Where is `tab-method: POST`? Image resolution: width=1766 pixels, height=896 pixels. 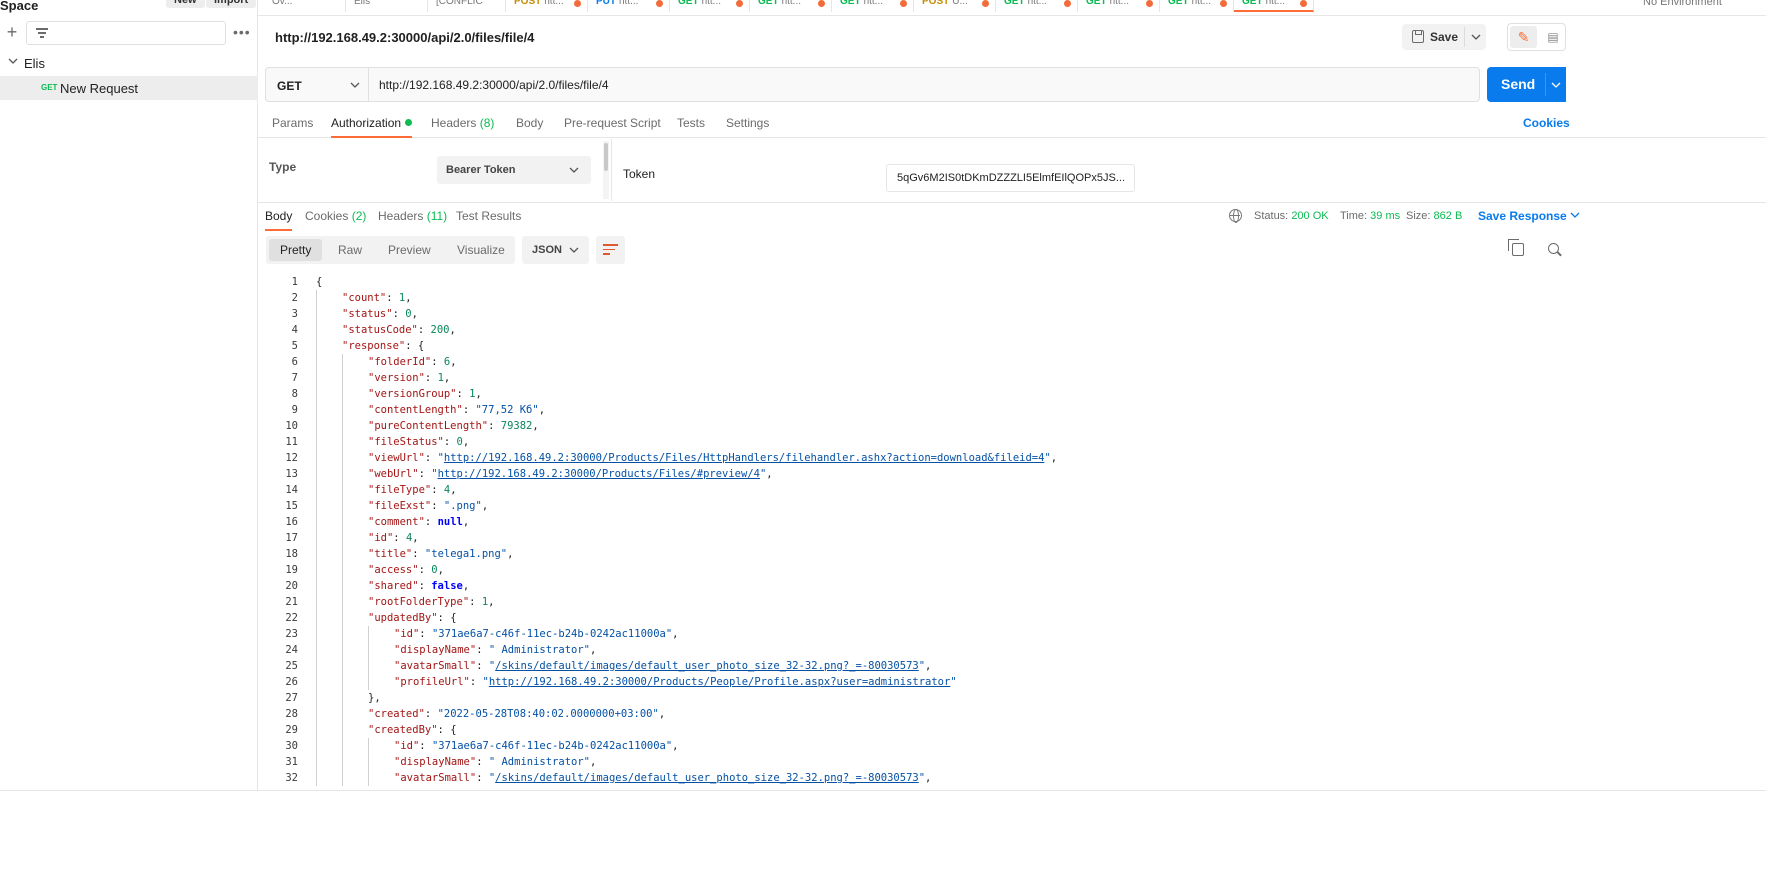
tab-method: POST is located at coordinates (936, 3).